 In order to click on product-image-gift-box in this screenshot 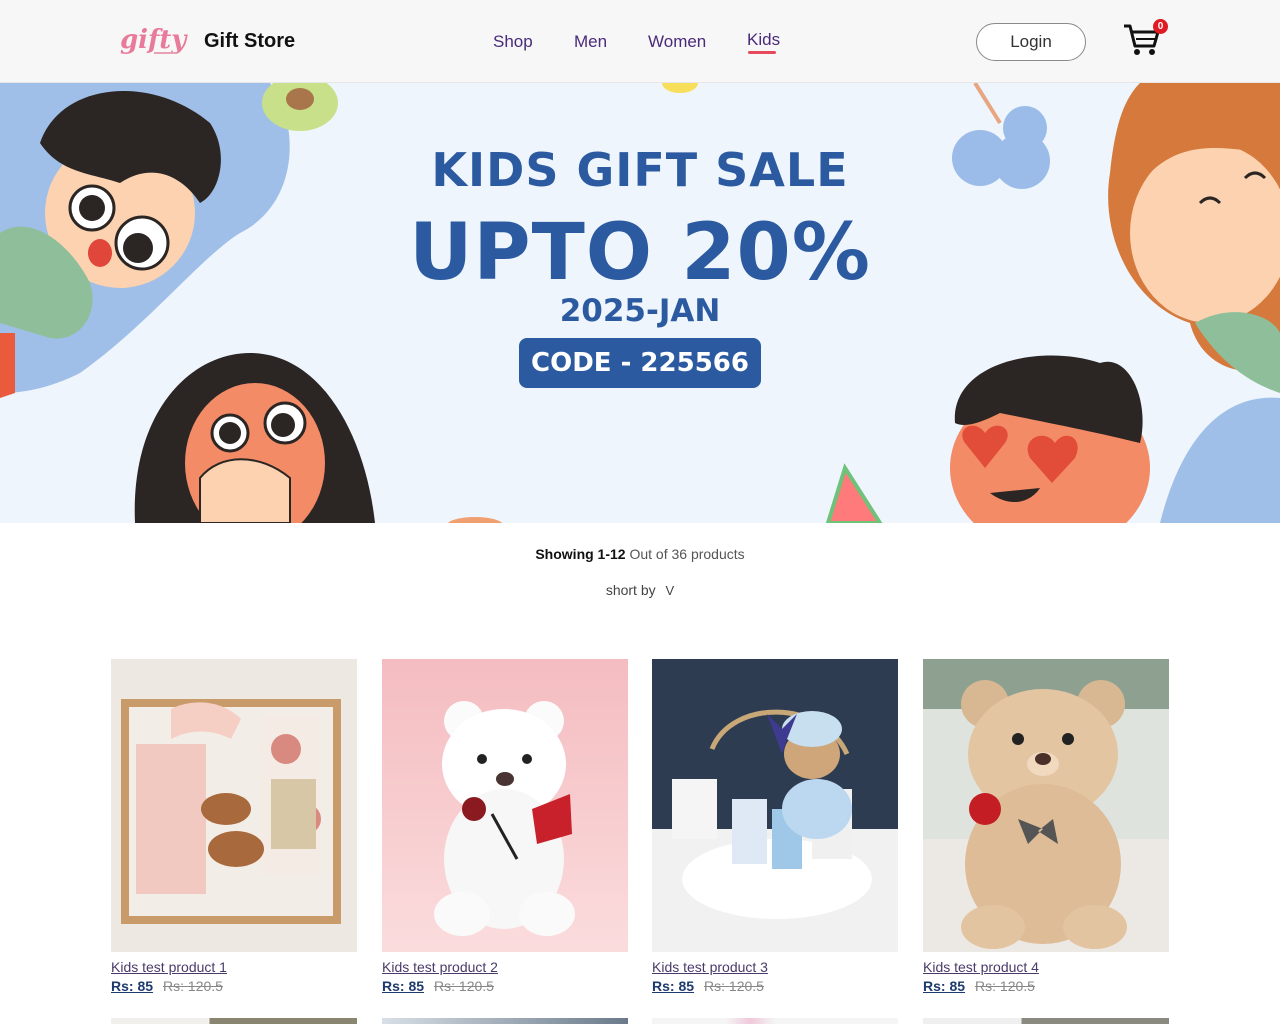, I will do `click(234, 805)`.